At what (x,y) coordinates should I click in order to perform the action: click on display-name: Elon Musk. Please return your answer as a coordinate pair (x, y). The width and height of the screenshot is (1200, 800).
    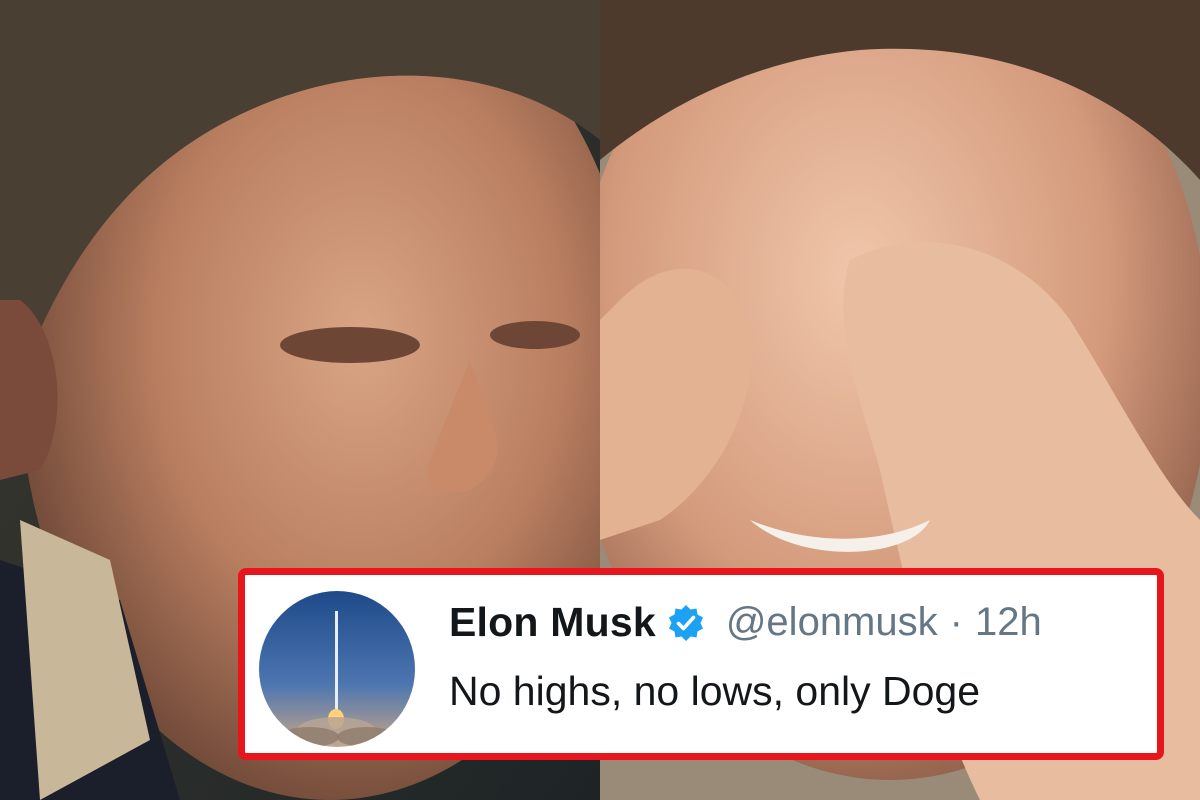
    Looking at the image, I should click on (552, 622).